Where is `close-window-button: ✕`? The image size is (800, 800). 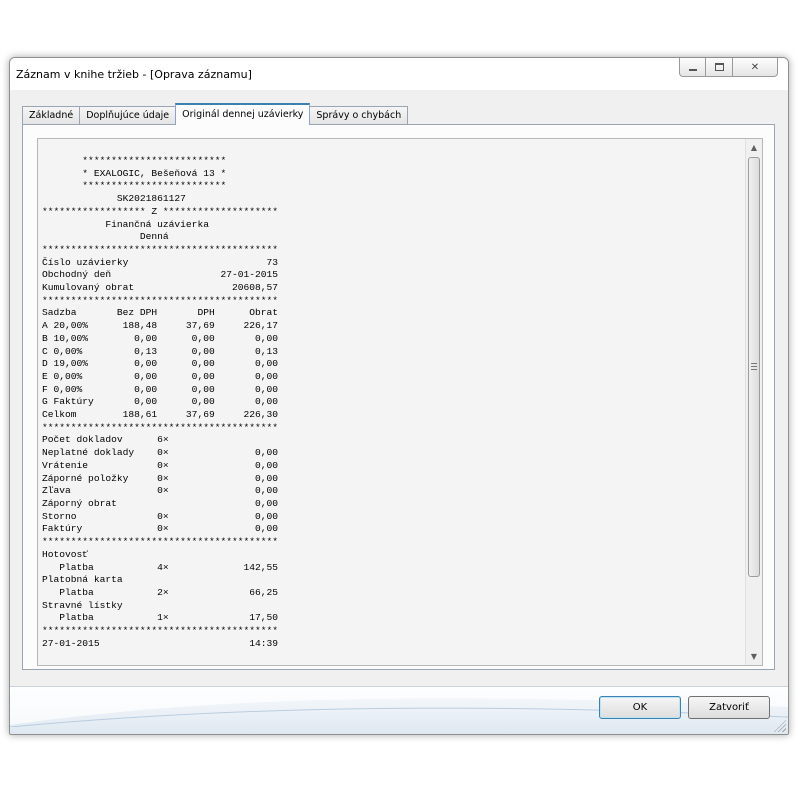 close-window-button: ✕ is located at coordinates (755, 67).